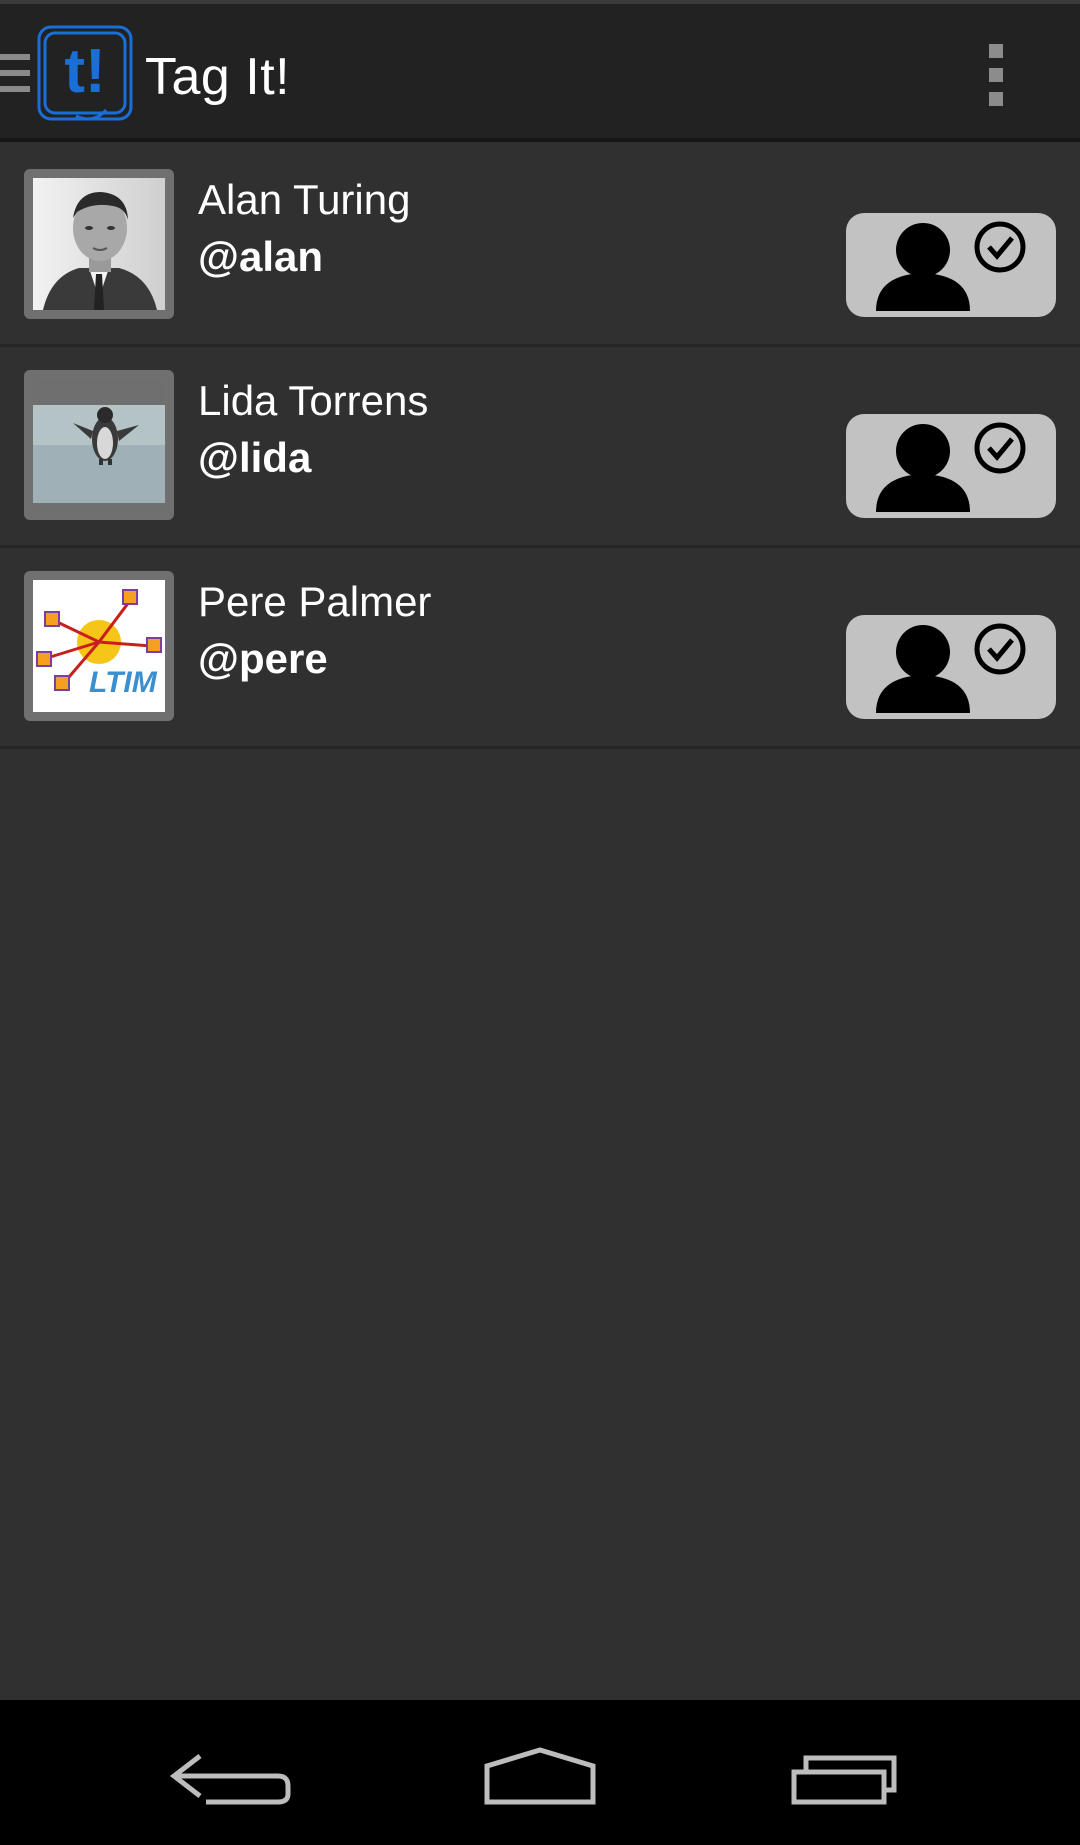  I want to click on back-icon, so click(240, 1772).